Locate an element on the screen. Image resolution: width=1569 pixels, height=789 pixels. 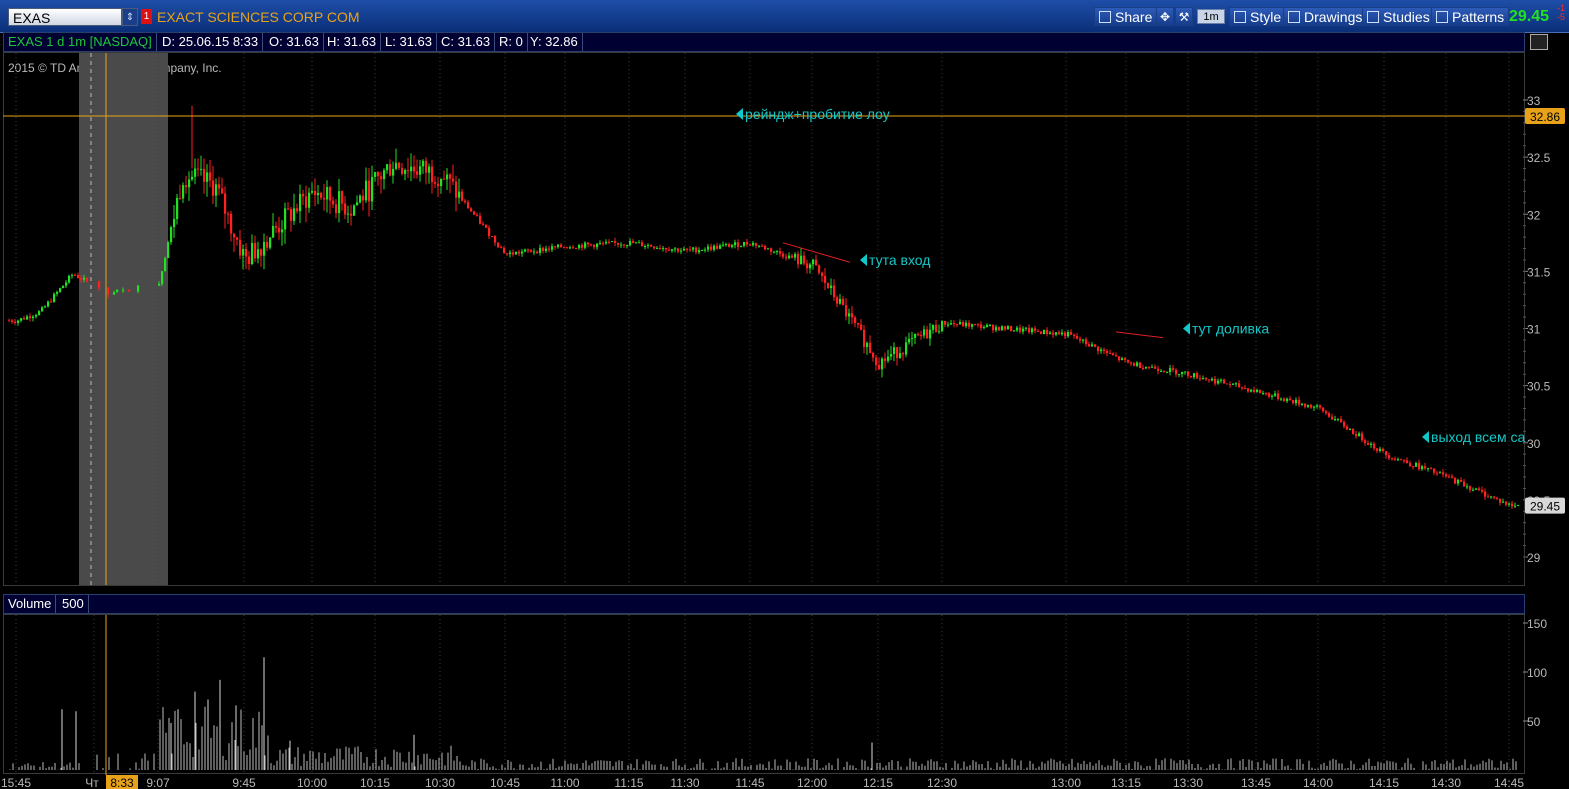
annotation-text: тут доливка is located at coordinates (1230, 329).